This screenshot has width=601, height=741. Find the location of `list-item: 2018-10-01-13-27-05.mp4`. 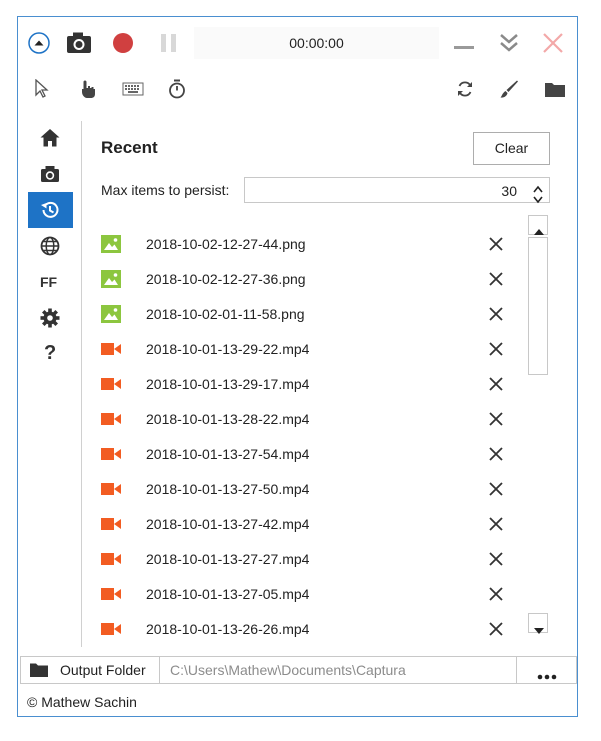

list-item: 2018-10-01-13-27-05.mp4 is located at coordinates (308, 594).